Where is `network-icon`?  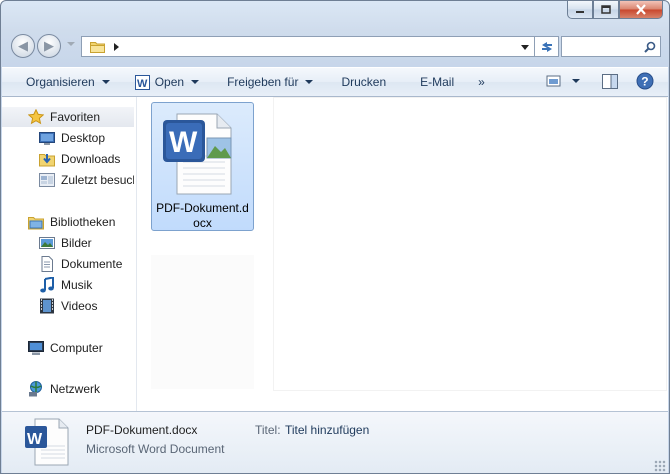
network-icon is located at coordinates (35, 389).